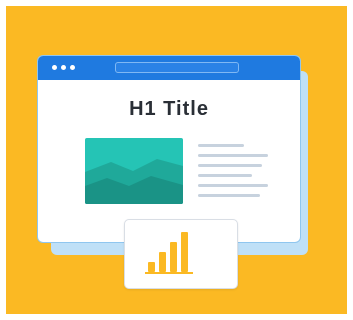 Image resolution: width=353 pixels, height=320 pixels. Describe the element at coordinates (169, 273) in the screenshot. I see `chart-baseline` at that location.